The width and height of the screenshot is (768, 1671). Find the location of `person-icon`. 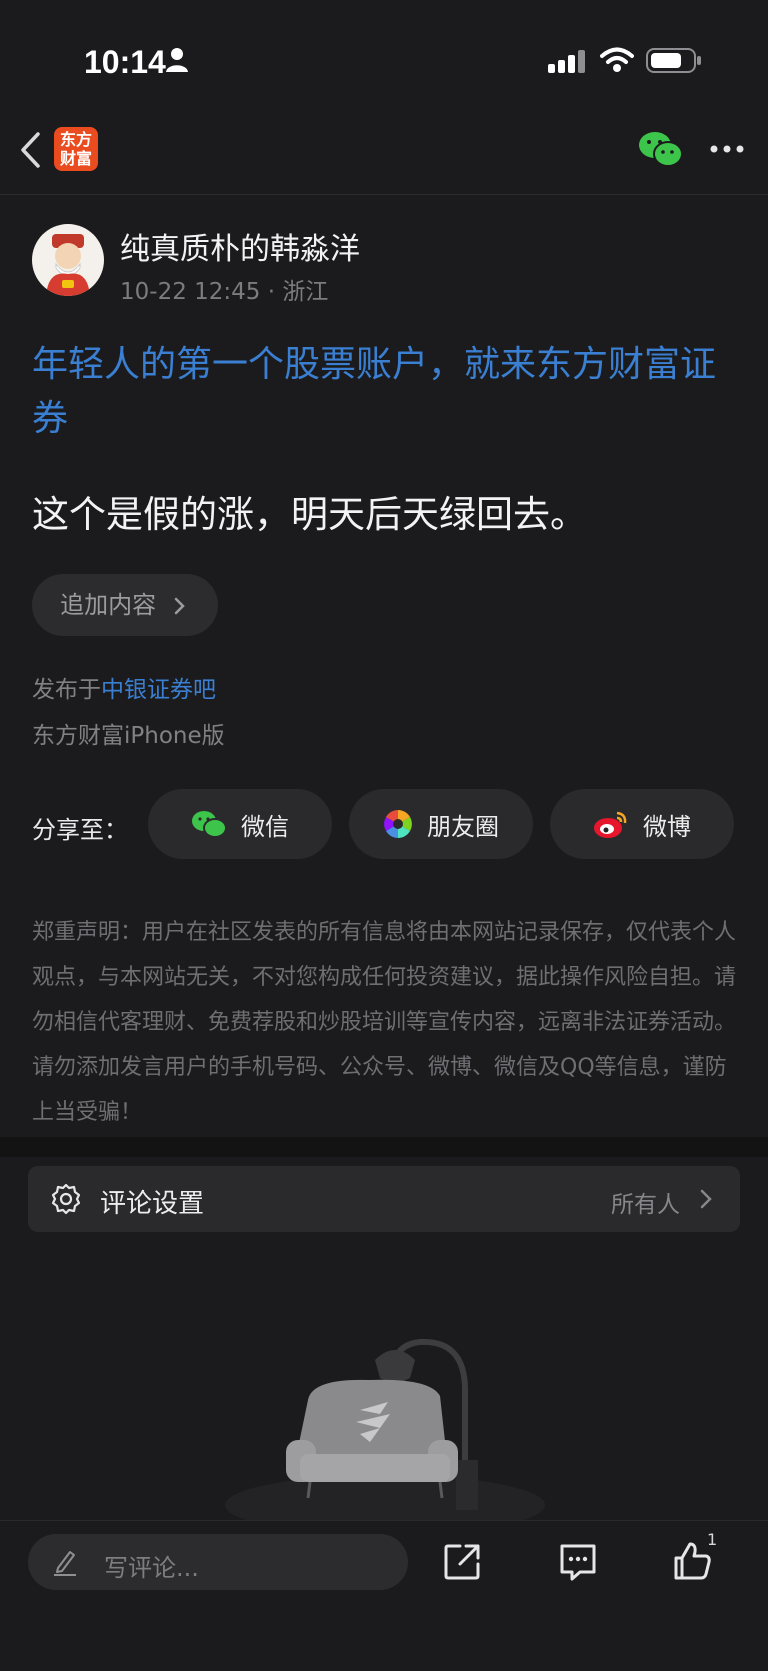

person-icon is located at coordinates (177, 60).